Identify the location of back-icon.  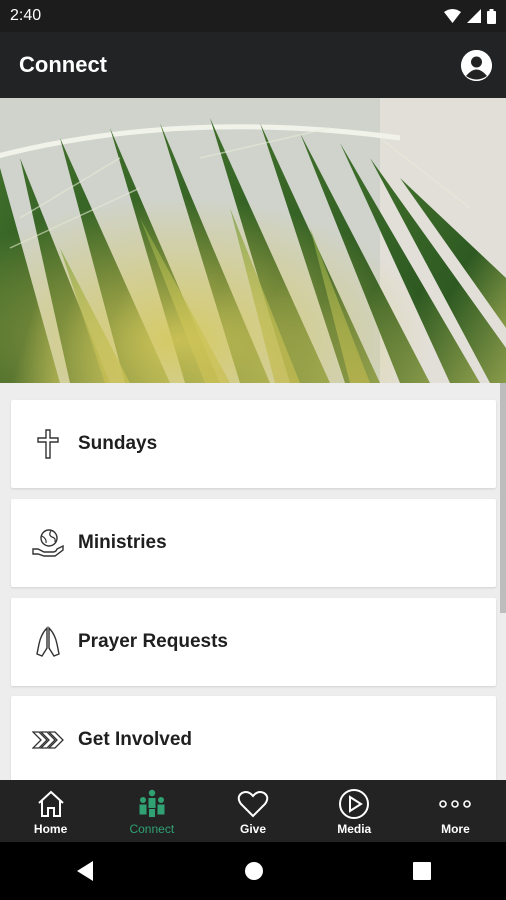
(85, 871).